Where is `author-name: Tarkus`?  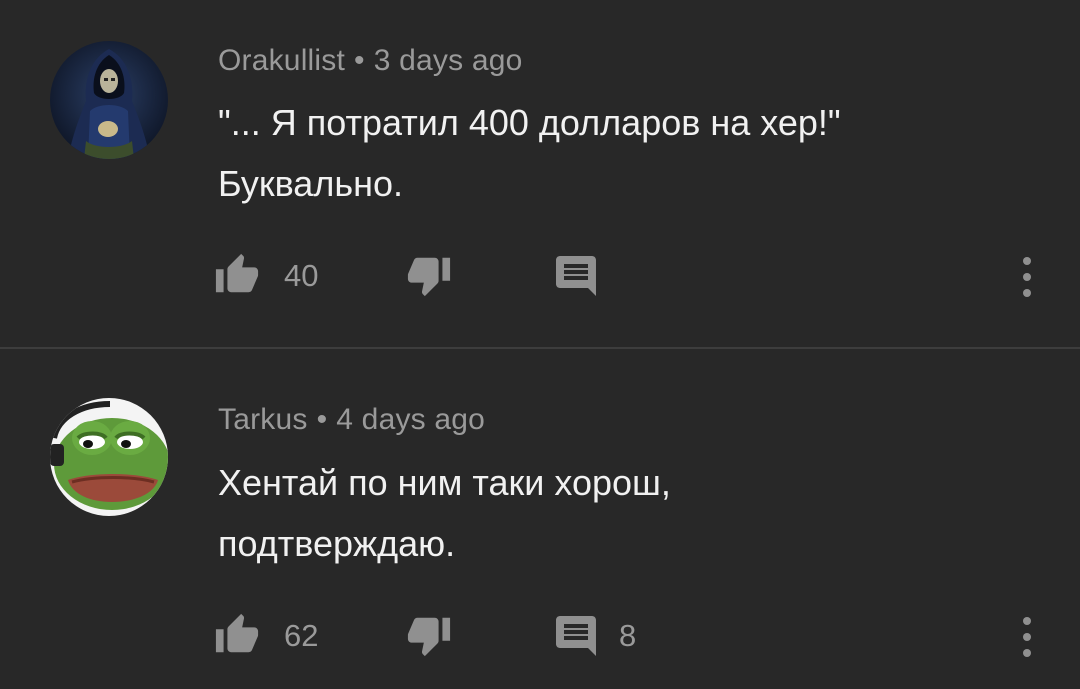
author-name: Tarkus is located at coordinates (263, 419).